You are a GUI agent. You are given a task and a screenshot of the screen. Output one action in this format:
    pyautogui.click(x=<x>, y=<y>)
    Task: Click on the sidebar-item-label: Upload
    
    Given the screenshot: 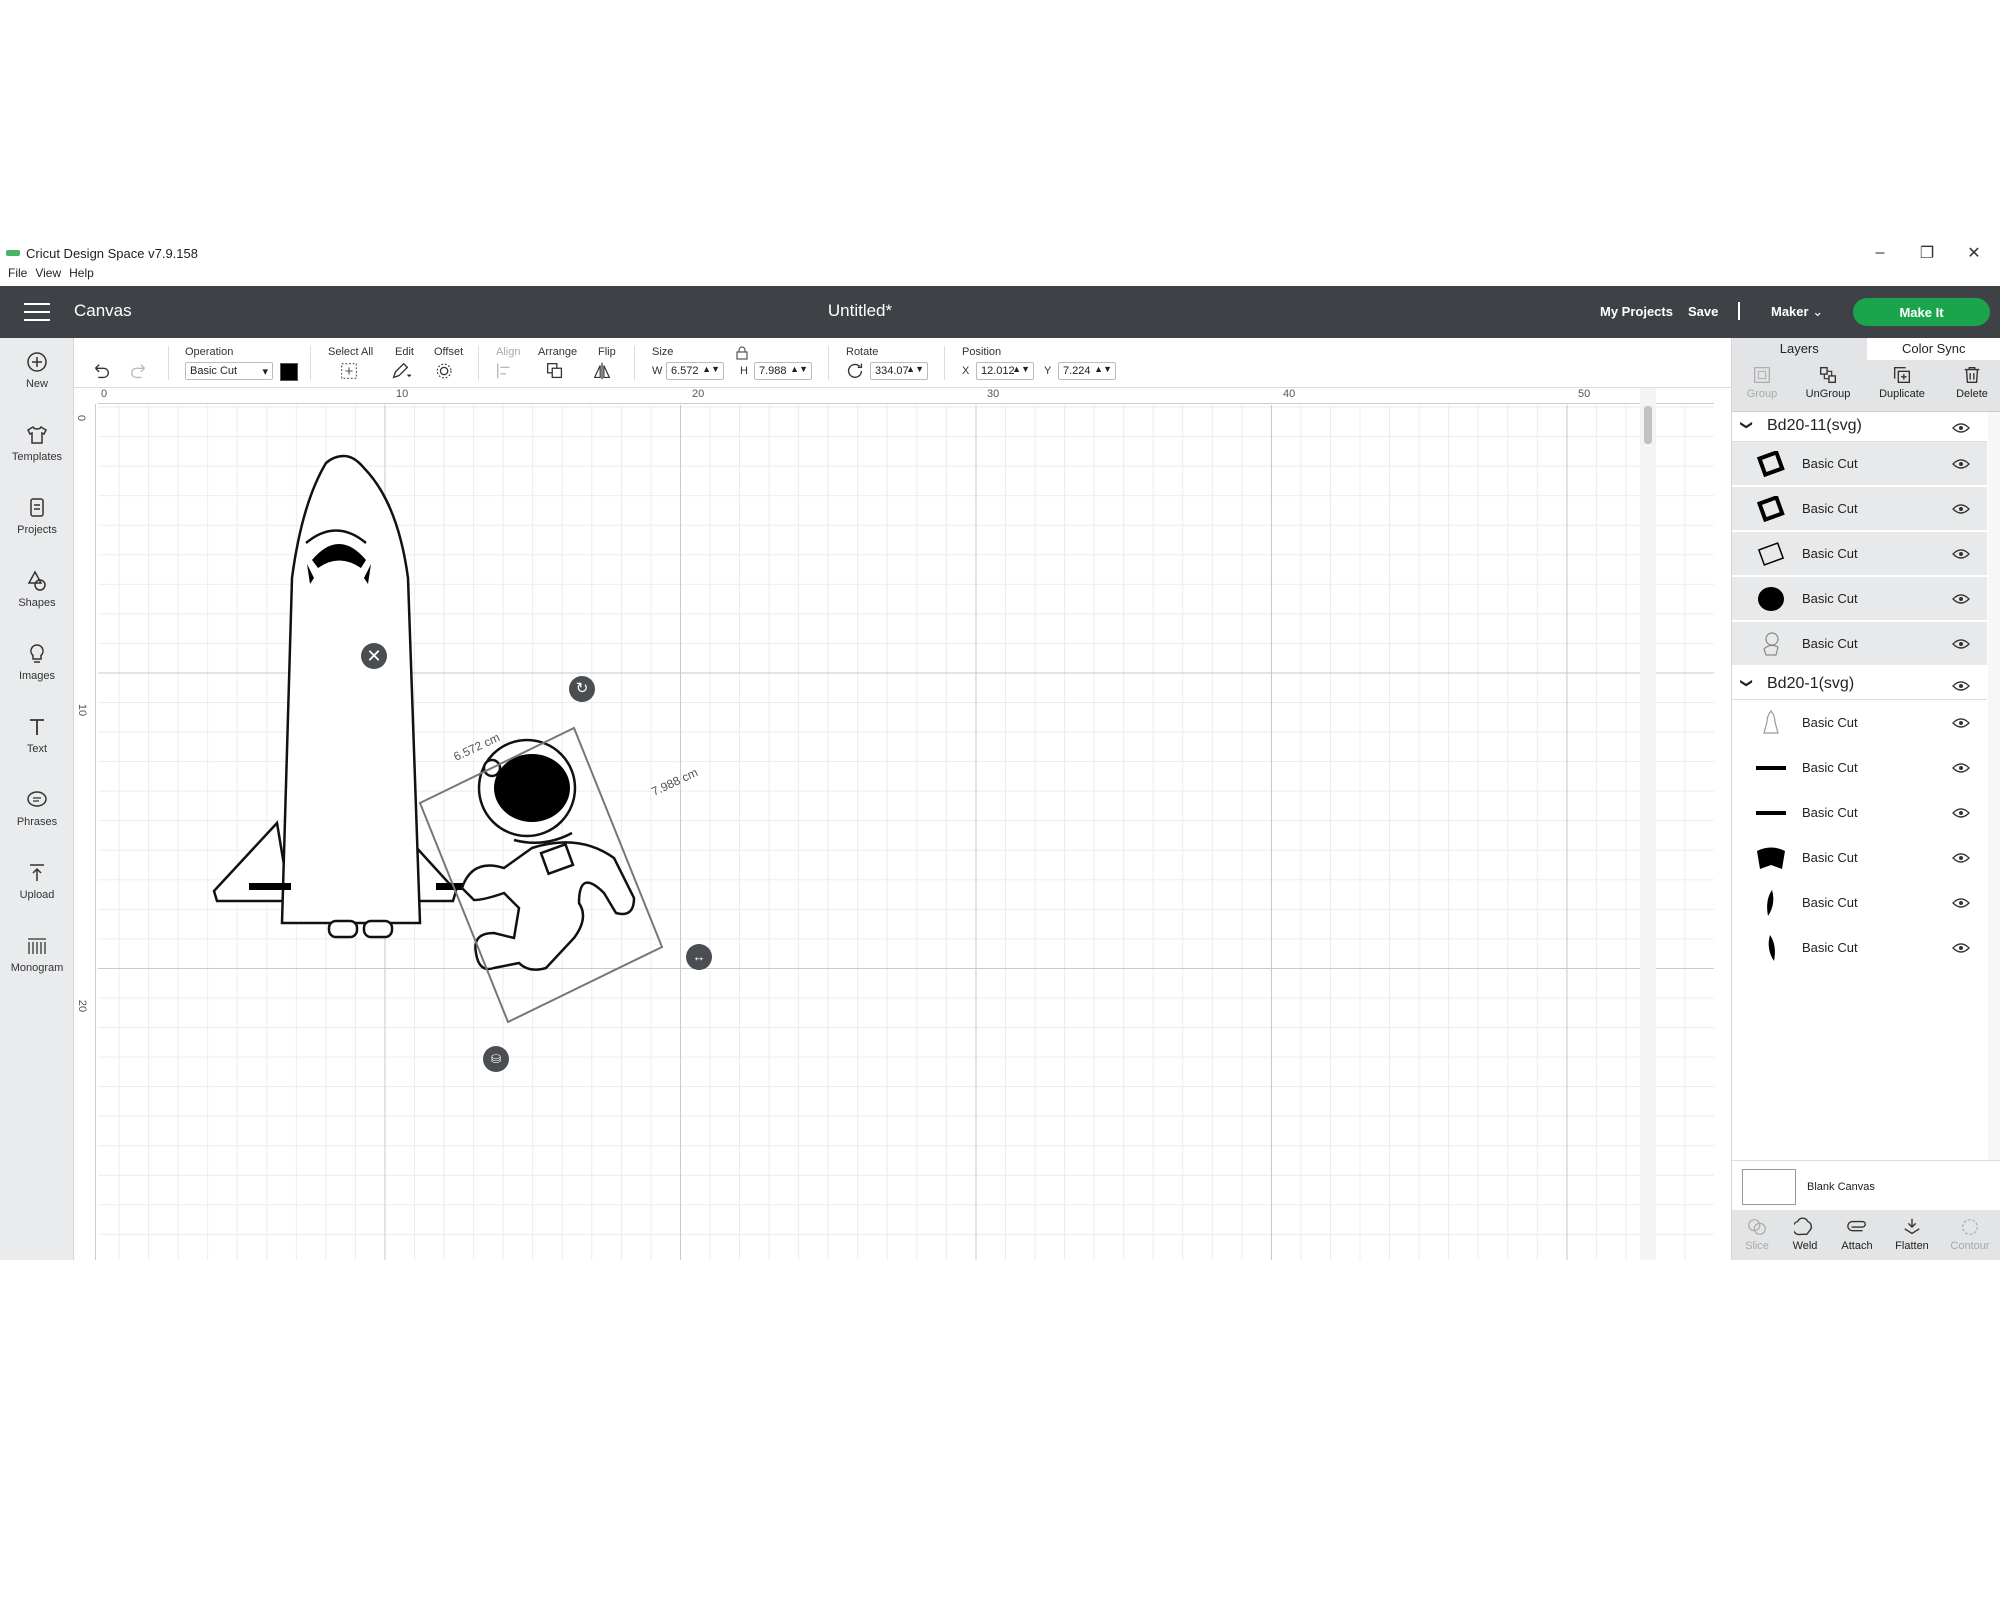 What is the action you would take?
    pyautogui.click(x=37, y=895)
    